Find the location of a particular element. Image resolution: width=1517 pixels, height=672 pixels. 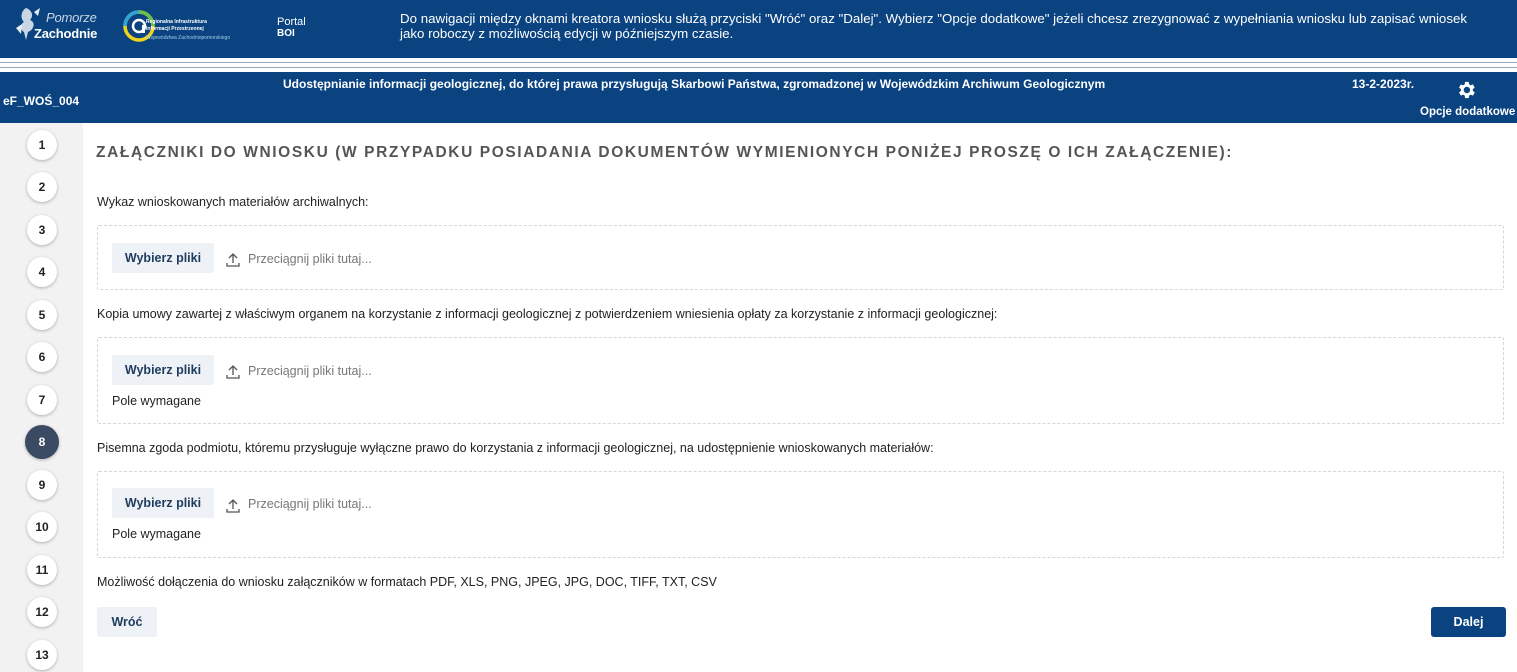

step-10: 10 is located at coordinates (42, 527).